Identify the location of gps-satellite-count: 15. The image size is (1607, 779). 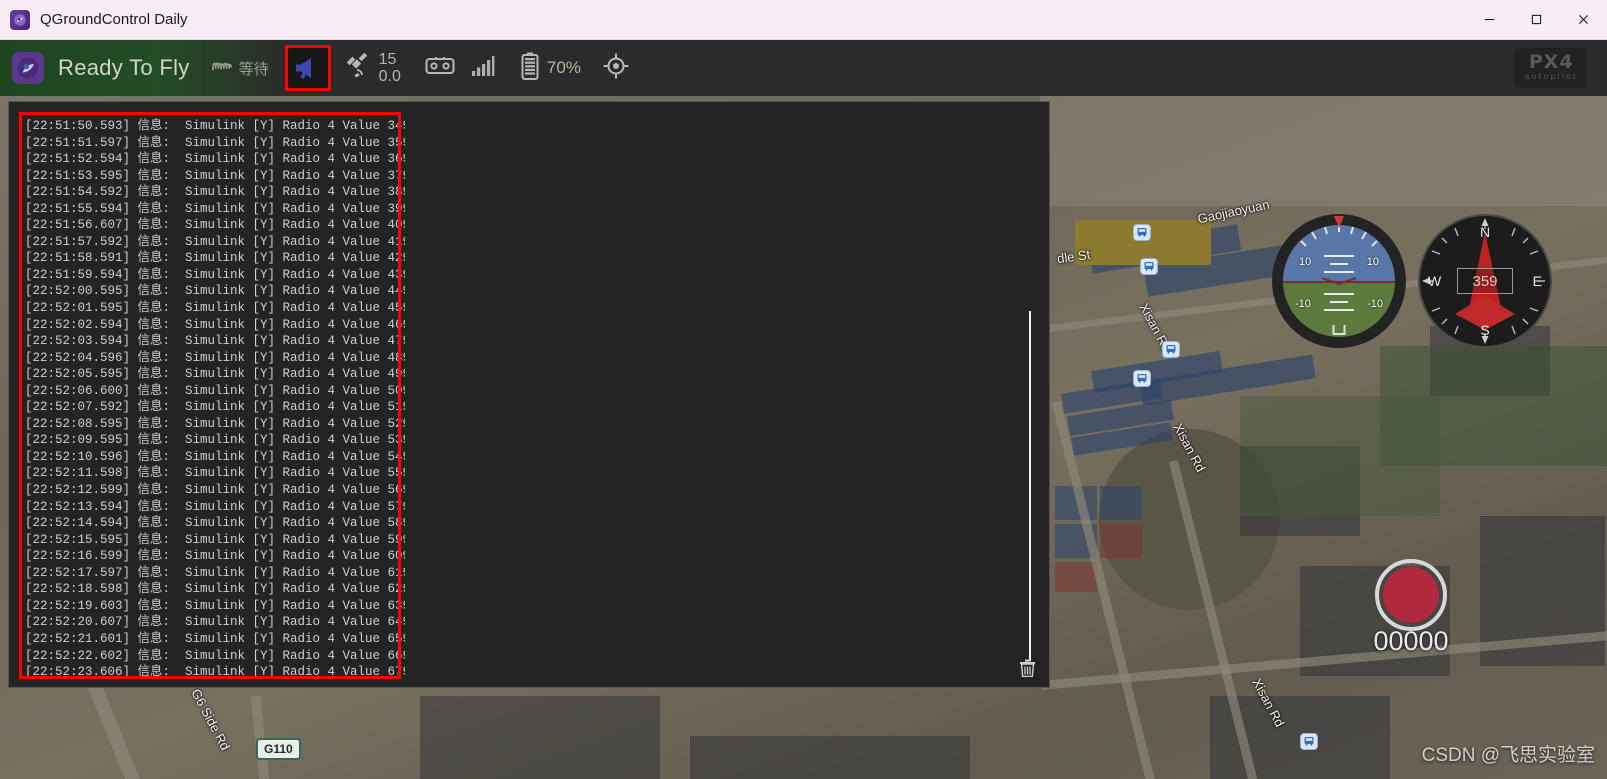
(387, 59).